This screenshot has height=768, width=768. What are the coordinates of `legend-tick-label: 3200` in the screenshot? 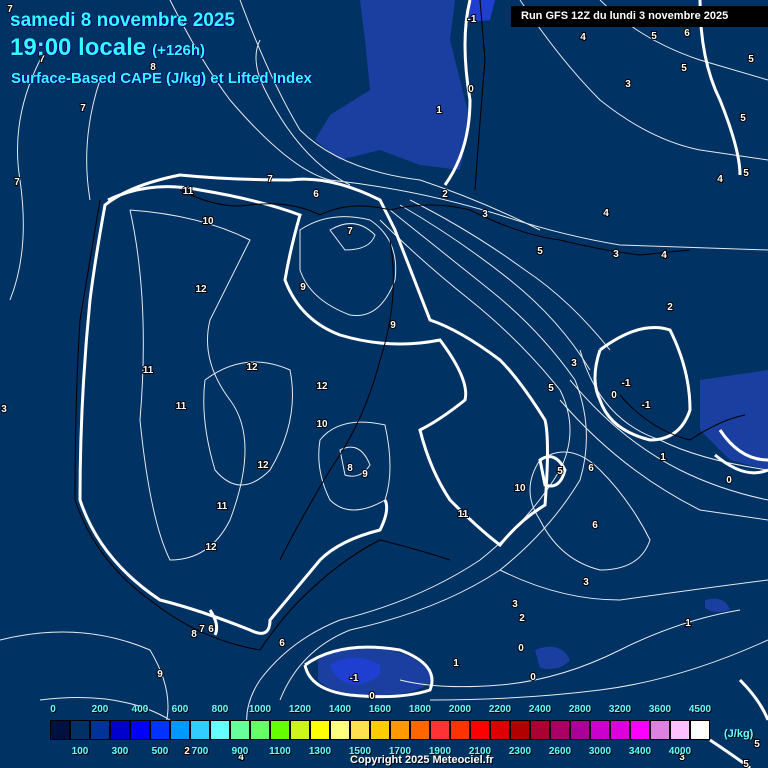 It's located at (620, 709).